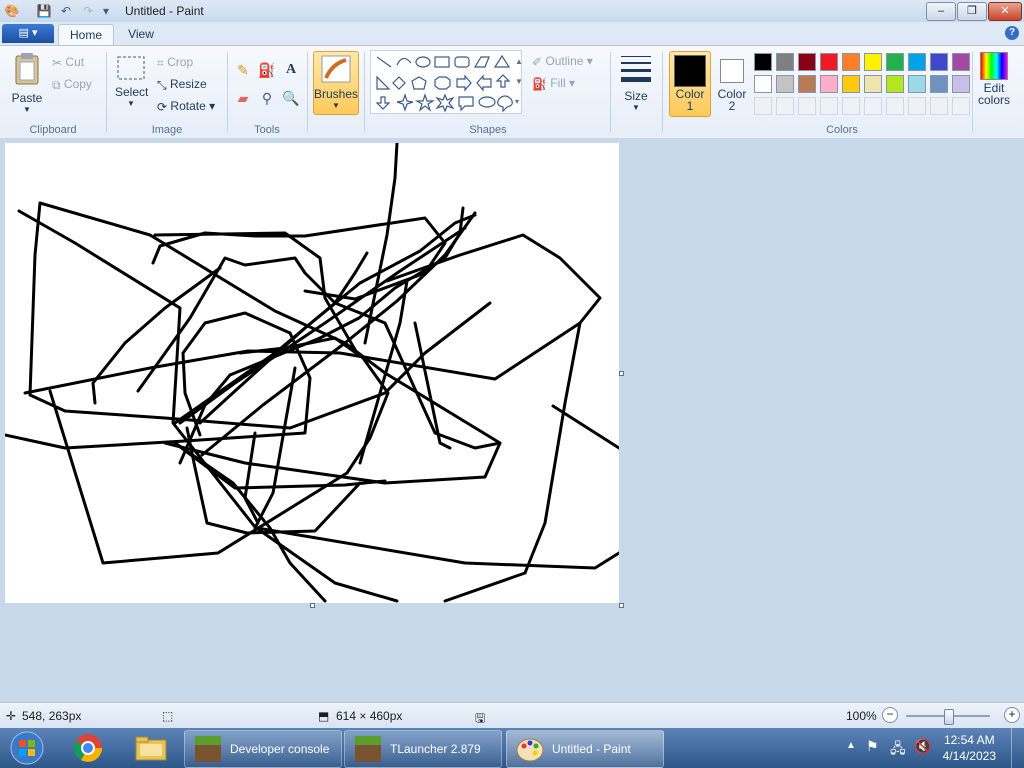 The image size is (1024, 768). What do you see at coordinates (182, 84) in the screenshot?
I see `resize-button: ⤡ Resize` at bounding box center [182, 84].